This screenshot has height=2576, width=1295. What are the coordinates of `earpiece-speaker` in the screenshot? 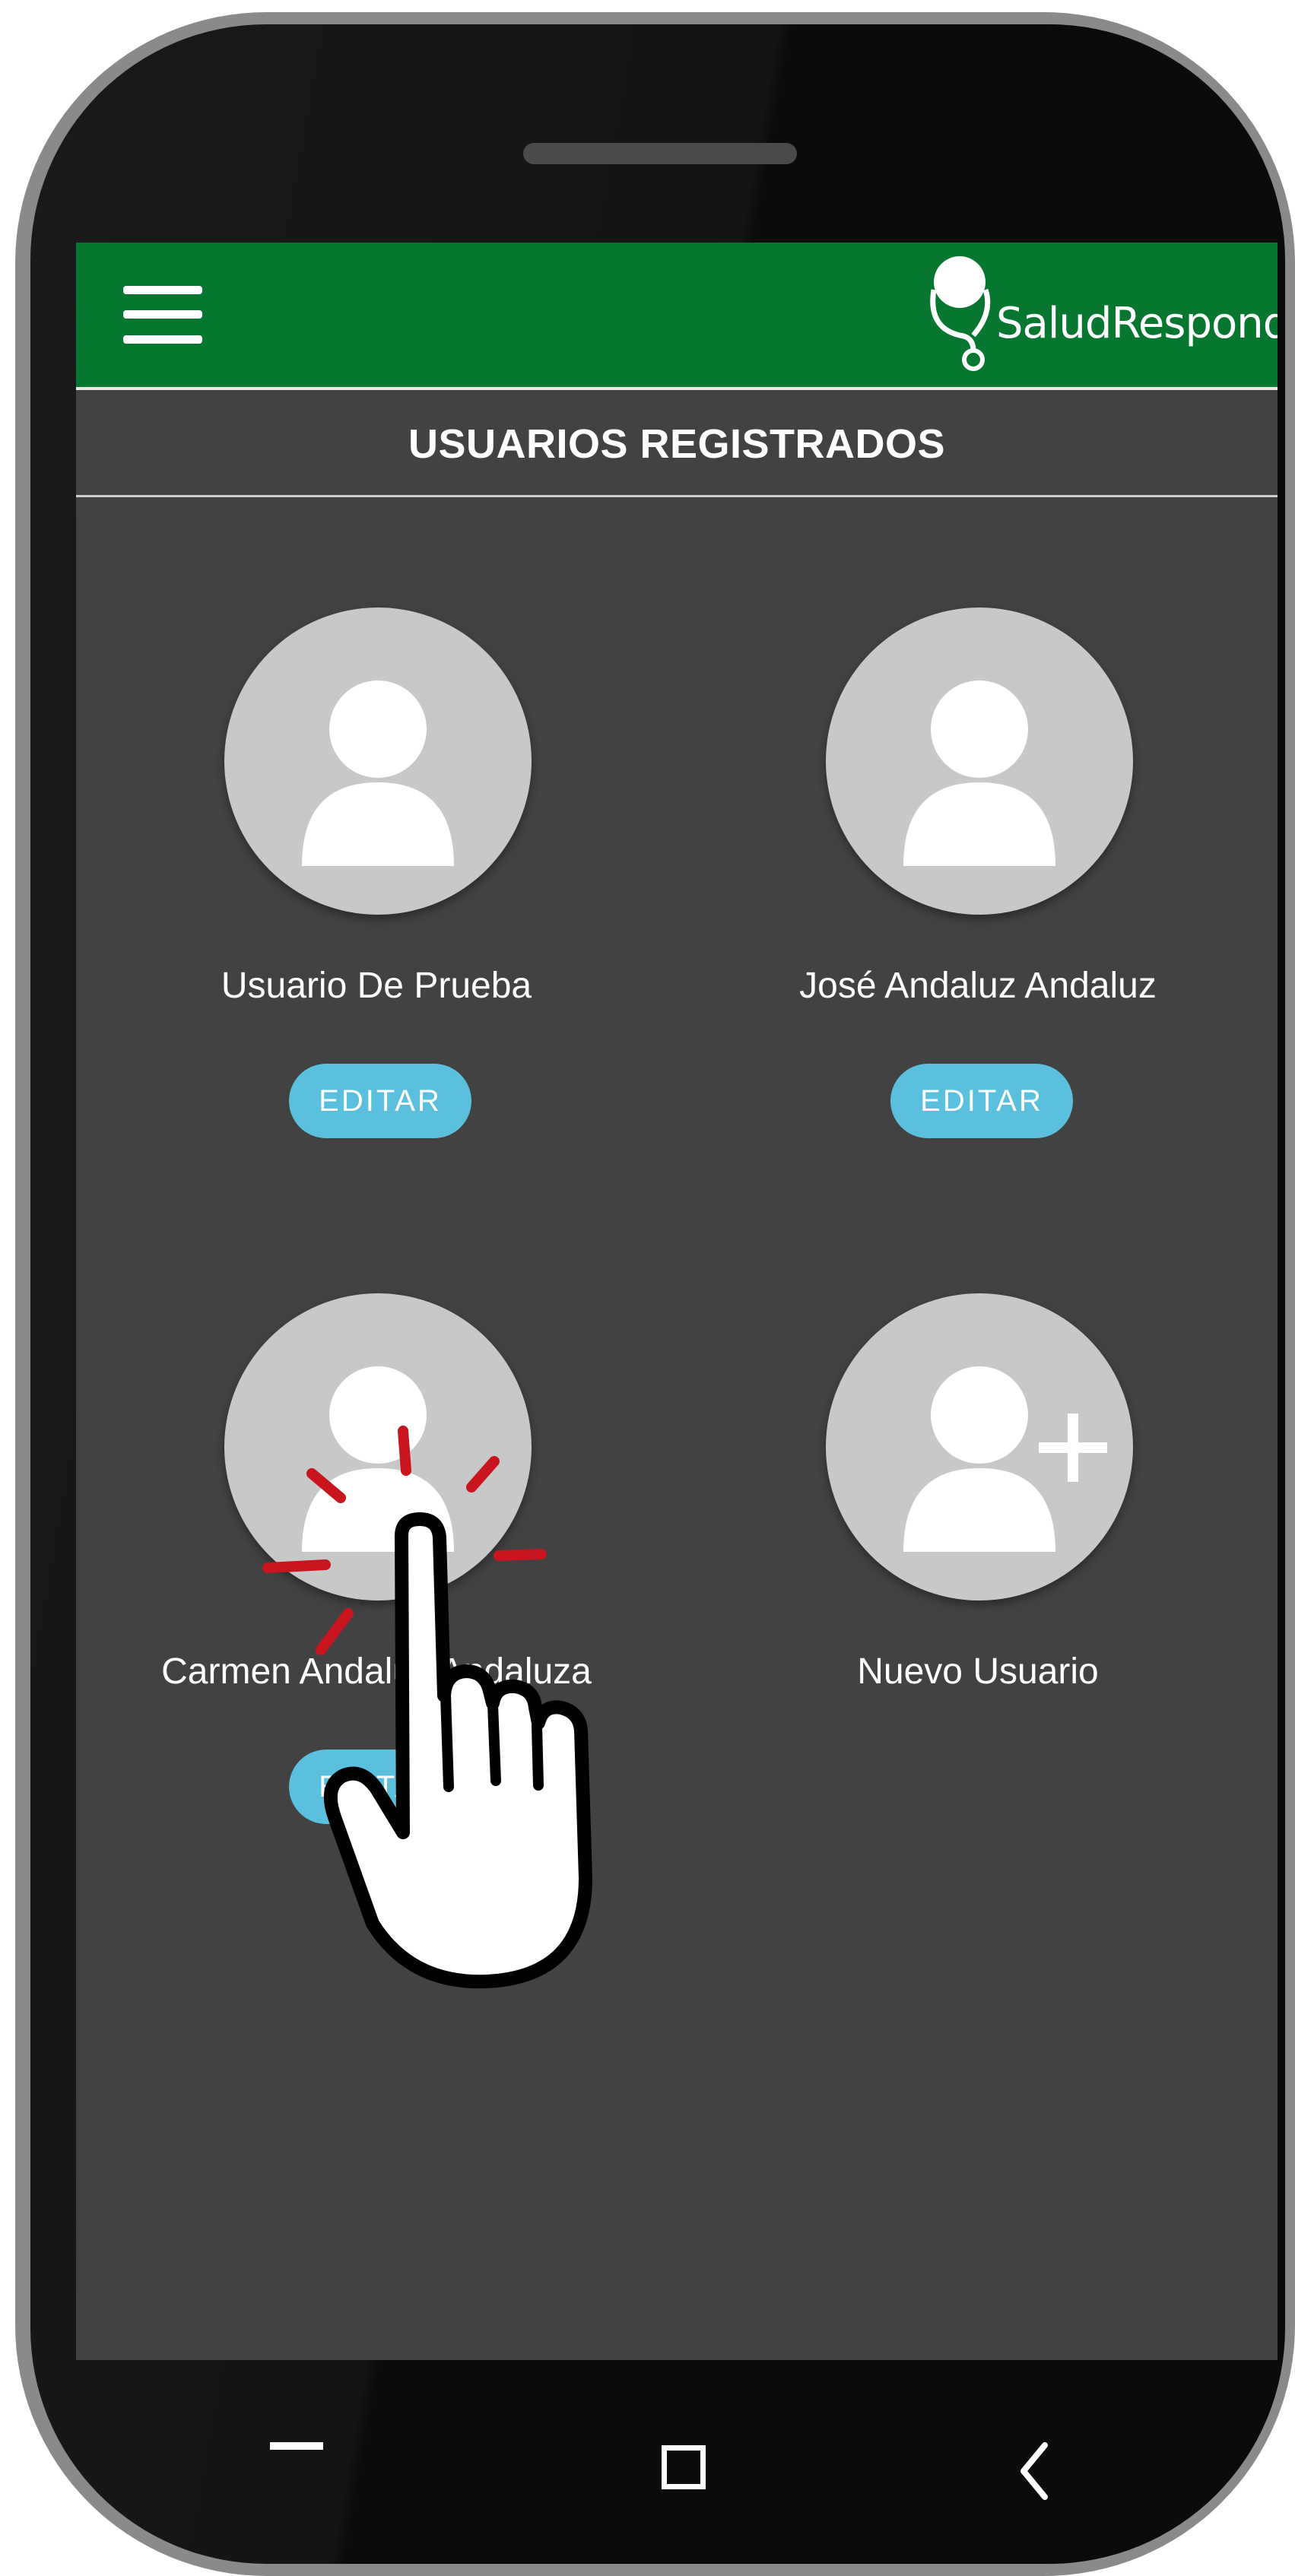 It's located at (660, 154).